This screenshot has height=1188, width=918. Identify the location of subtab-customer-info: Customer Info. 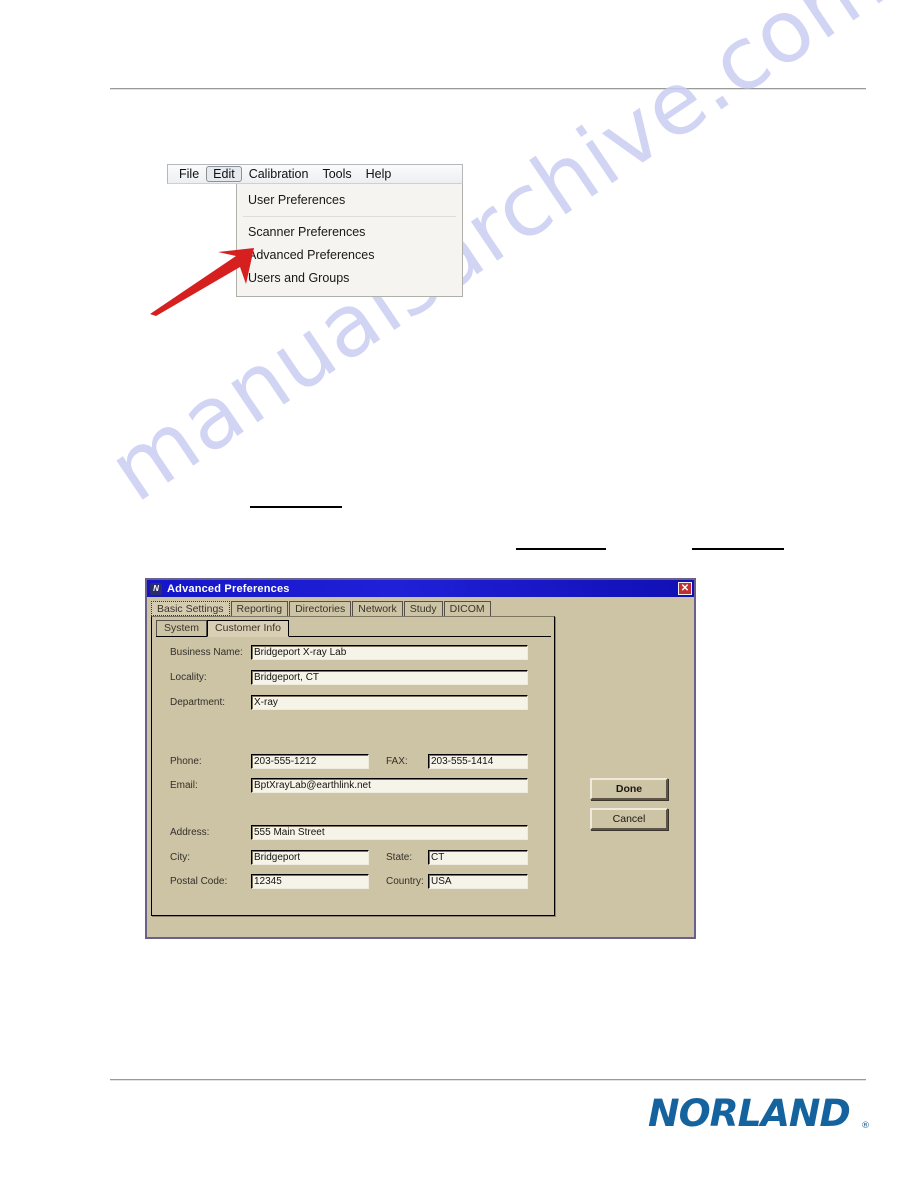
(248, 628).